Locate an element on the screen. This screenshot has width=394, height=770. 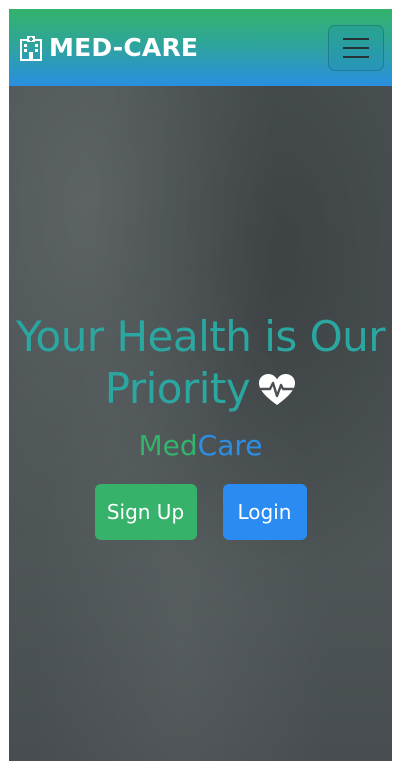
brand-text: MED-CARE is located at coordinates (124, 47).